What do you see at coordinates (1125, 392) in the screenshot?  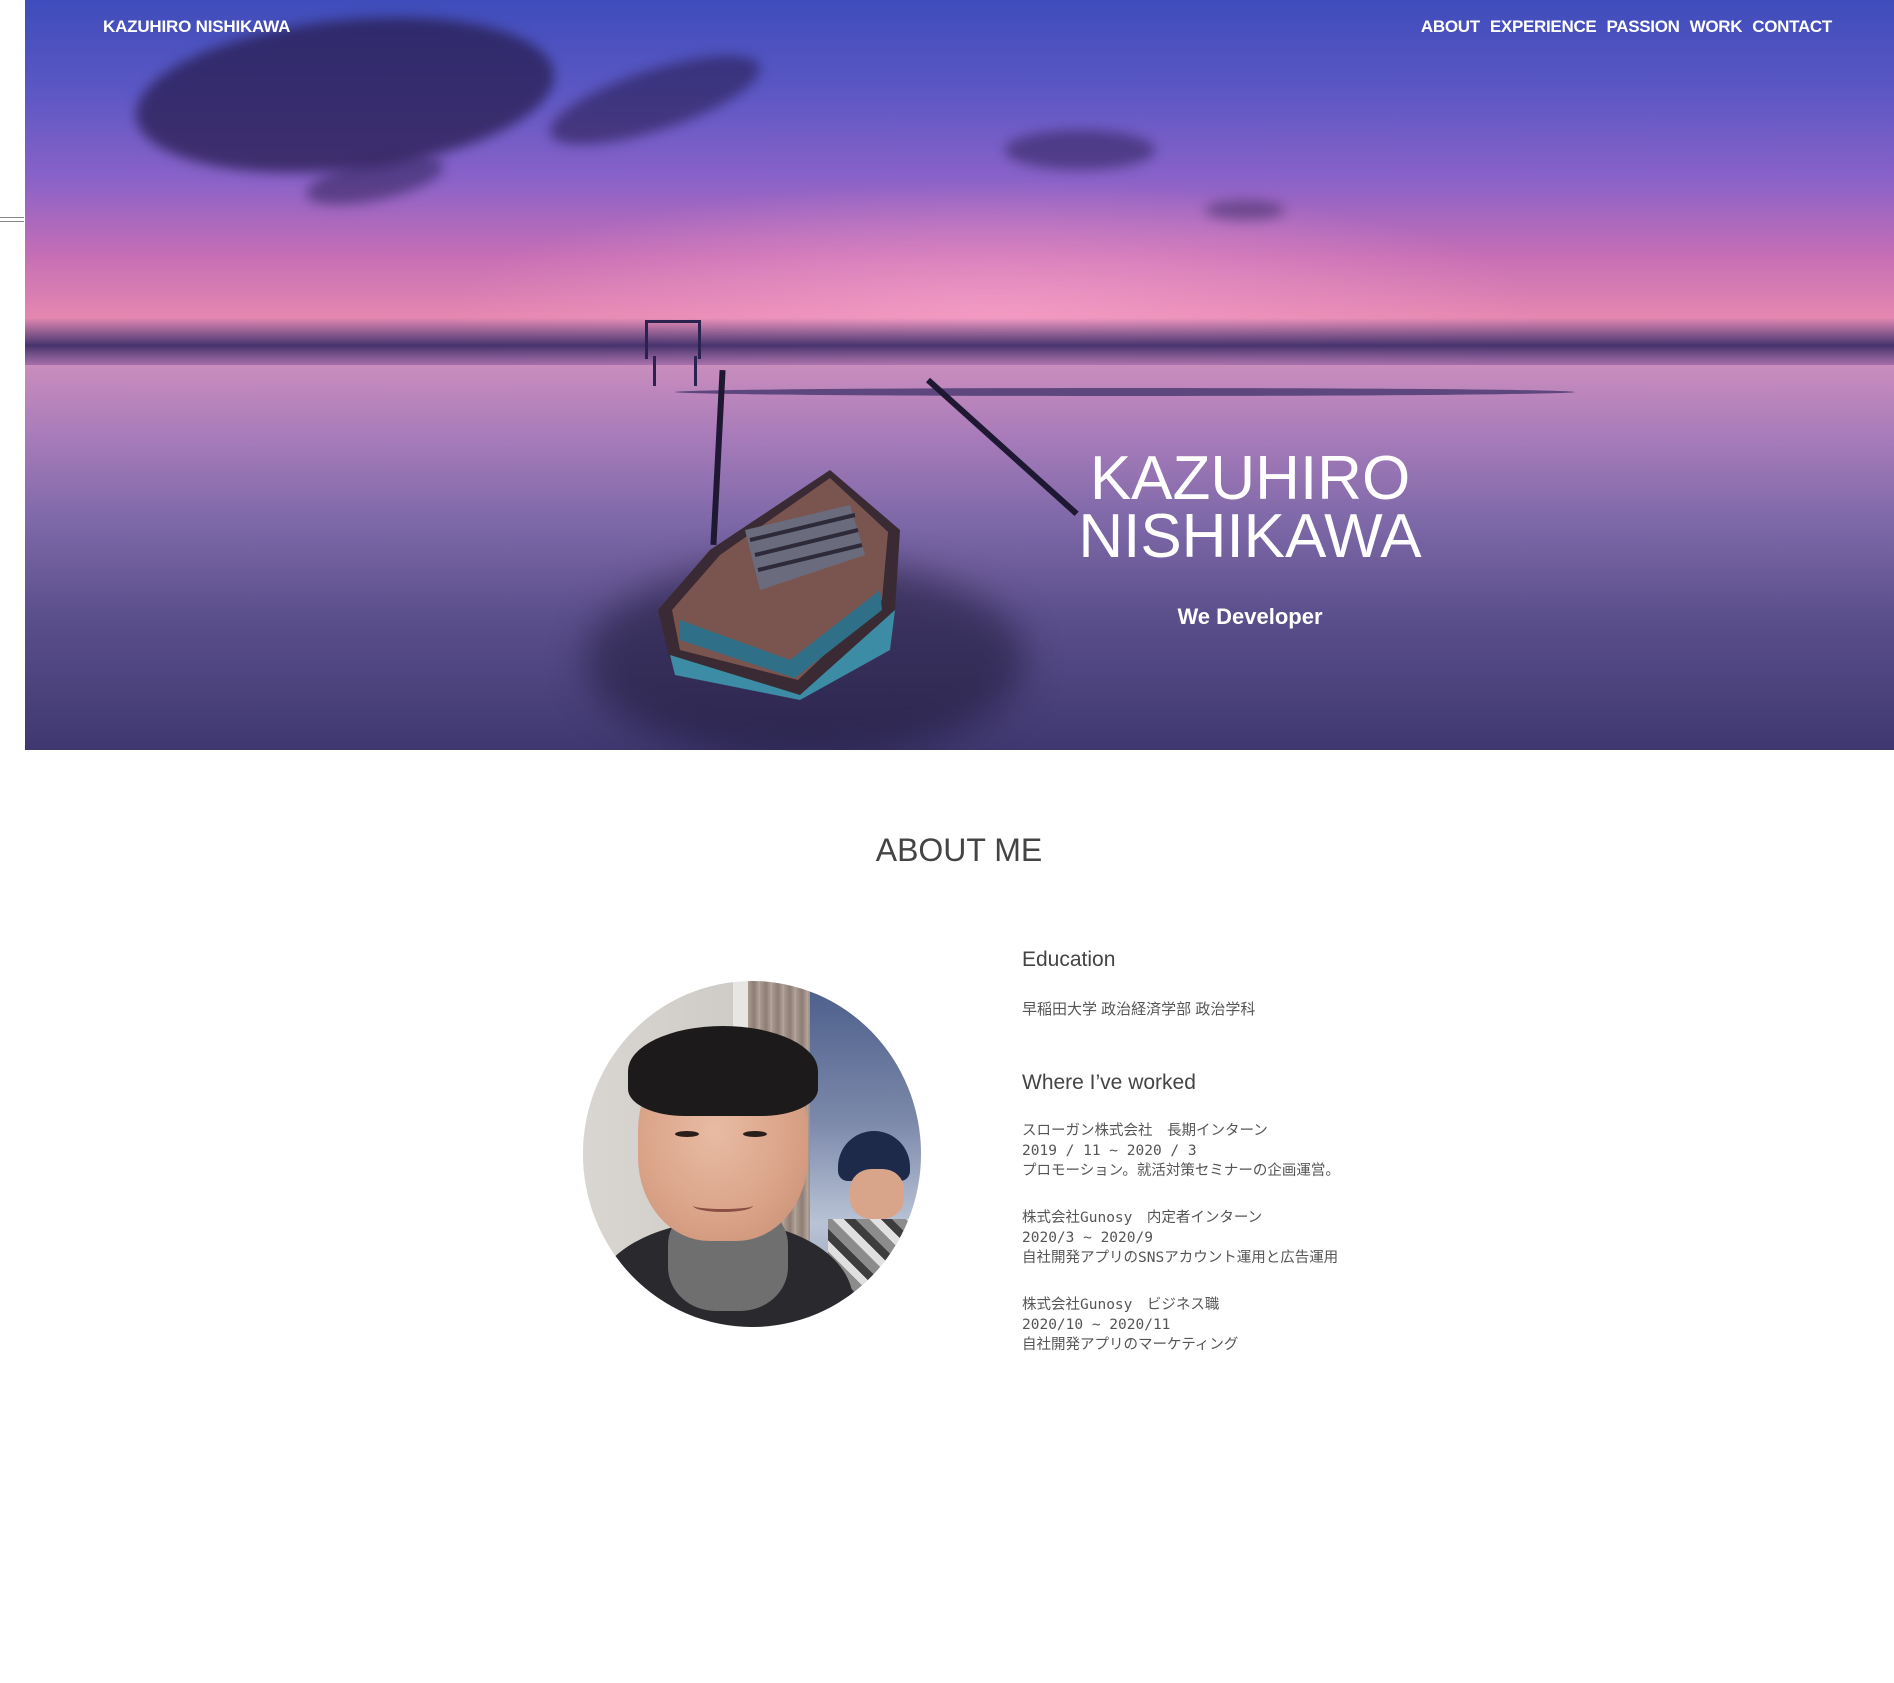 I see `sandbar` at bounding box center [1125, 392].